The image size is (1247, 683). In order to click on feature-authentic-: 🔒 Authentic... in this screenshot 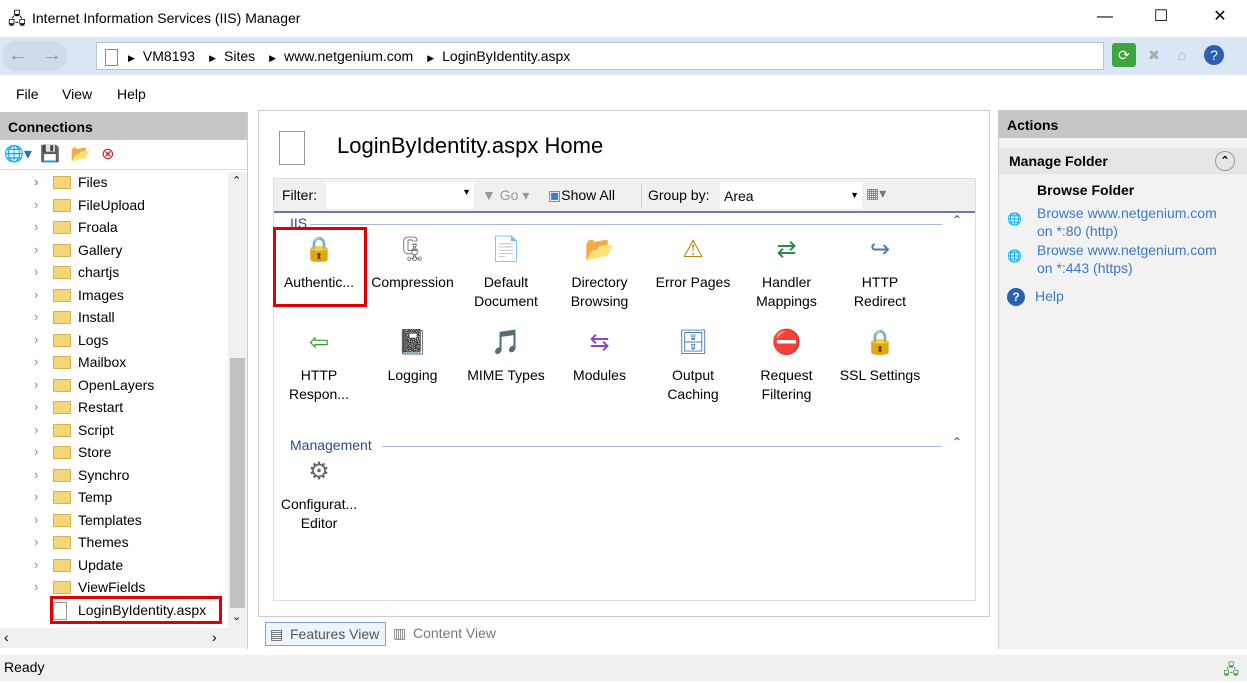, I will do `click(319, 267)`.